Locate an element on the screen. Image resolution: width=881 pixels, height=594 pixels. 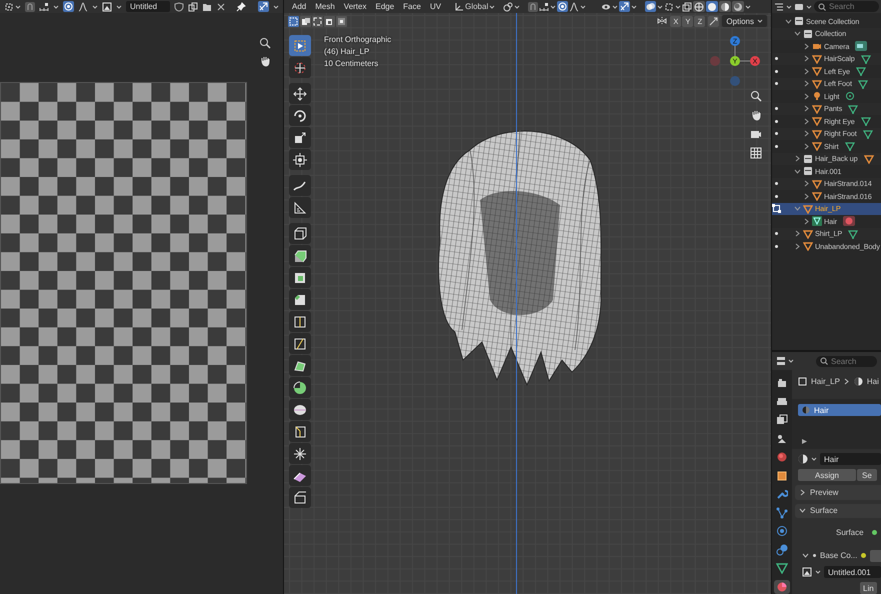
panel-header: Surface is located at coordinates (838, 511).